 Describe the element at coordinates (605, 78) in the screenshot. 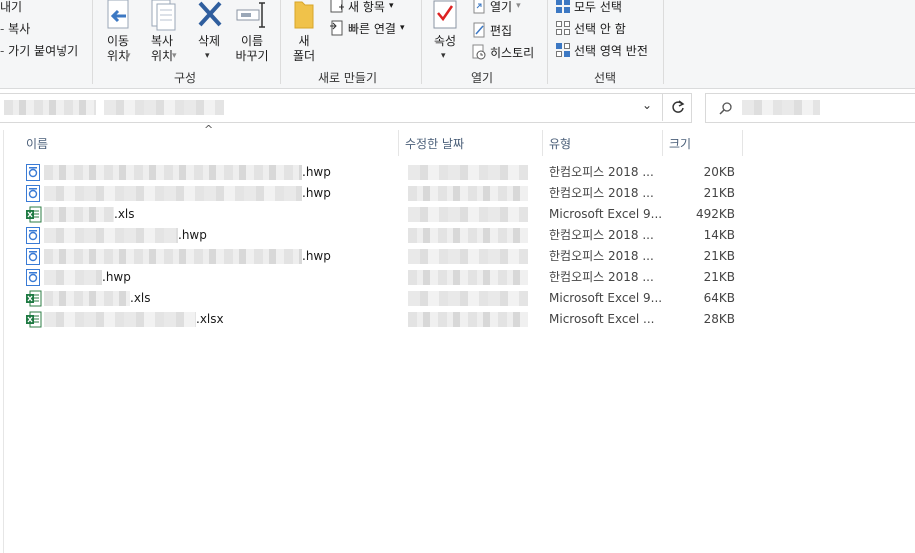

I see `select-group-label: 선택` at that location.